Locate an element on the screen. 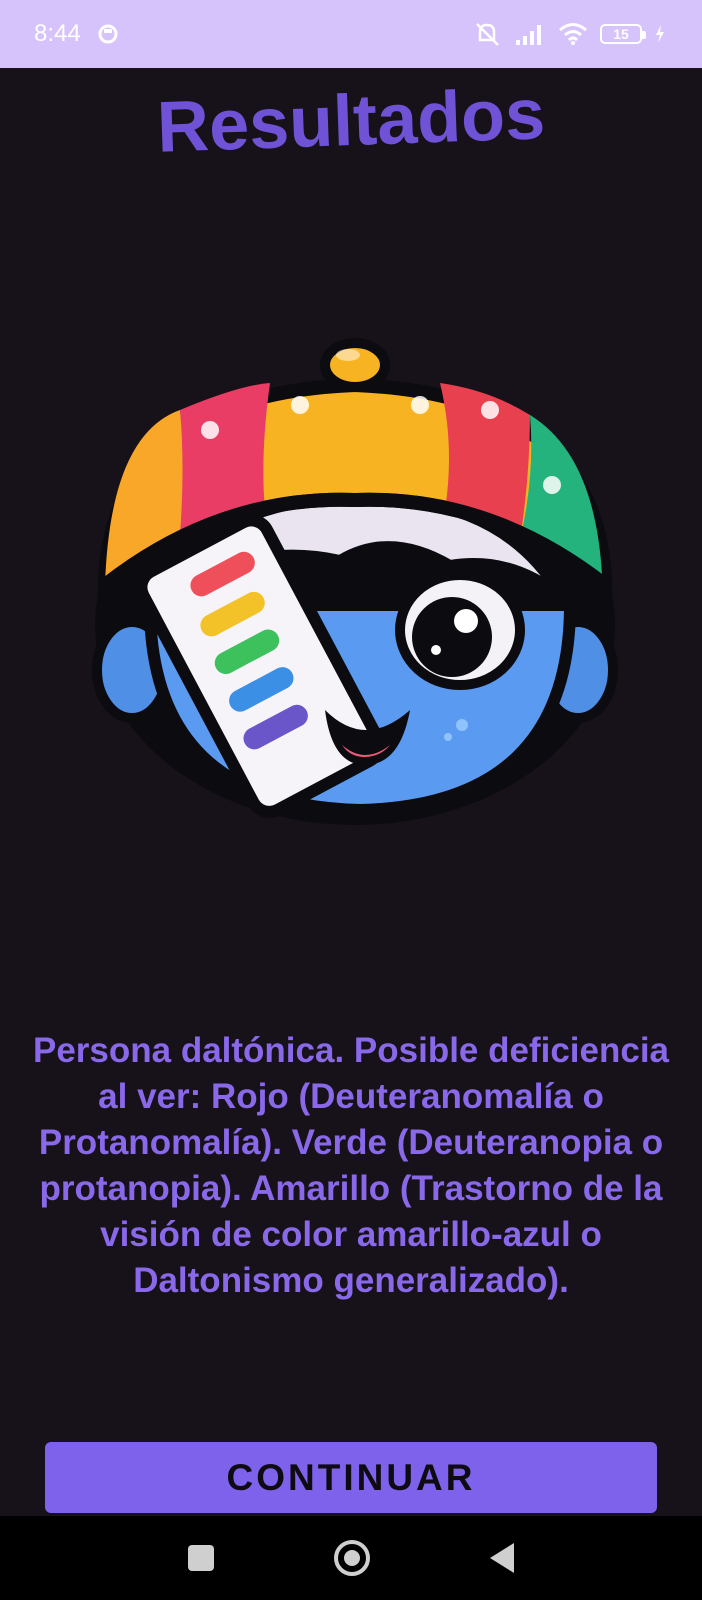 The height and width of the screenshot is (1600, 702). status-left: 8:44 is located at coordinates (76, 34).